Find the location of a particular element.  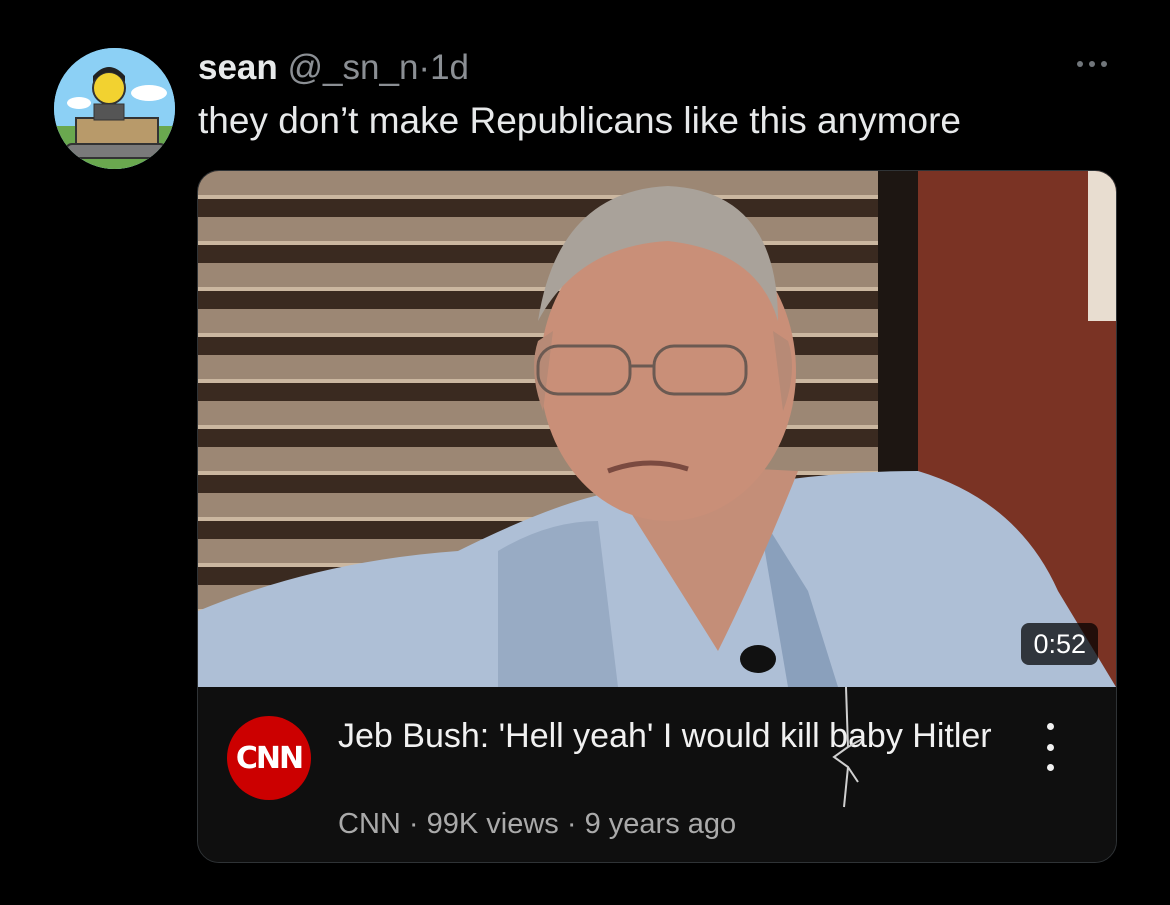

video-menu-icon is located at coordinates (1050, 747).